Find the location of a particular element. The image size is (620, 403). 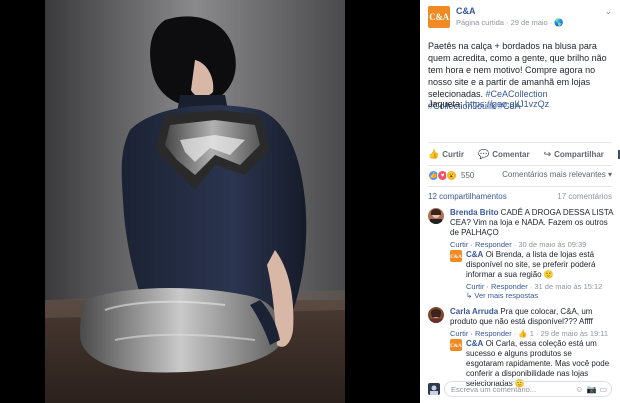

shares-count-link: 12 compartilhamentos is located at coordinates (467, 196).